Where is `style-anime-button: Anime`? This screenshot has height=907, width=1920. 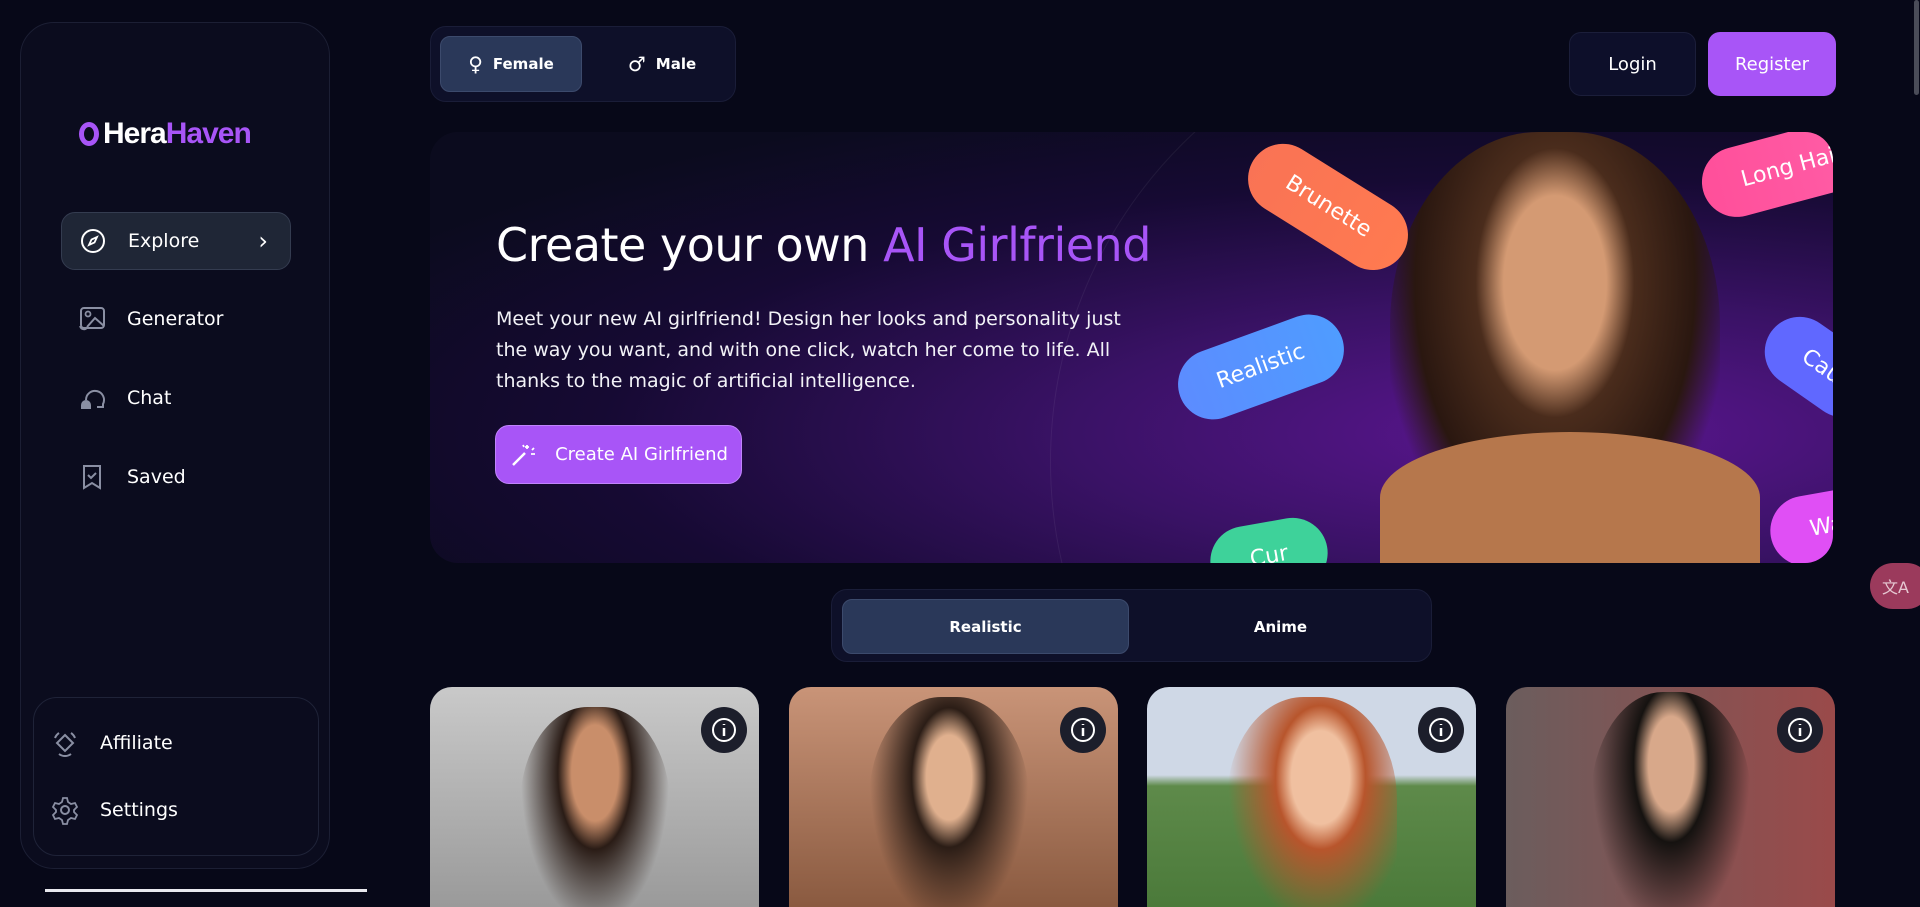
style-anime-button: Anime is located at coordinates (1280, 626).